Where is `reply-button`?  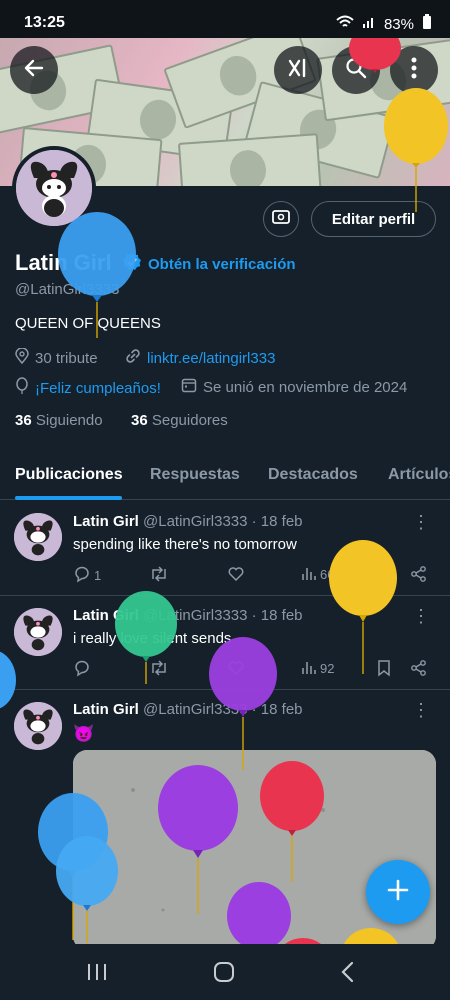 reply-button is located at coordinates (82, 669).